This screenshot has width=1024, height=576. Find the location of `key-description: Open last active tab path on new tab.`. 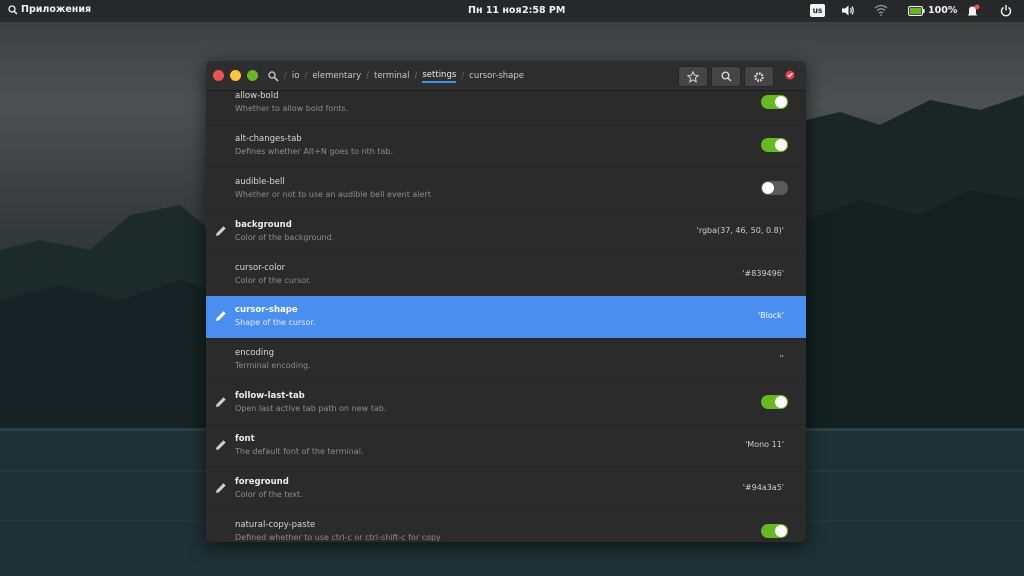

key-description: Open last active tab path on new tab. is located at coordinates (311, 408).